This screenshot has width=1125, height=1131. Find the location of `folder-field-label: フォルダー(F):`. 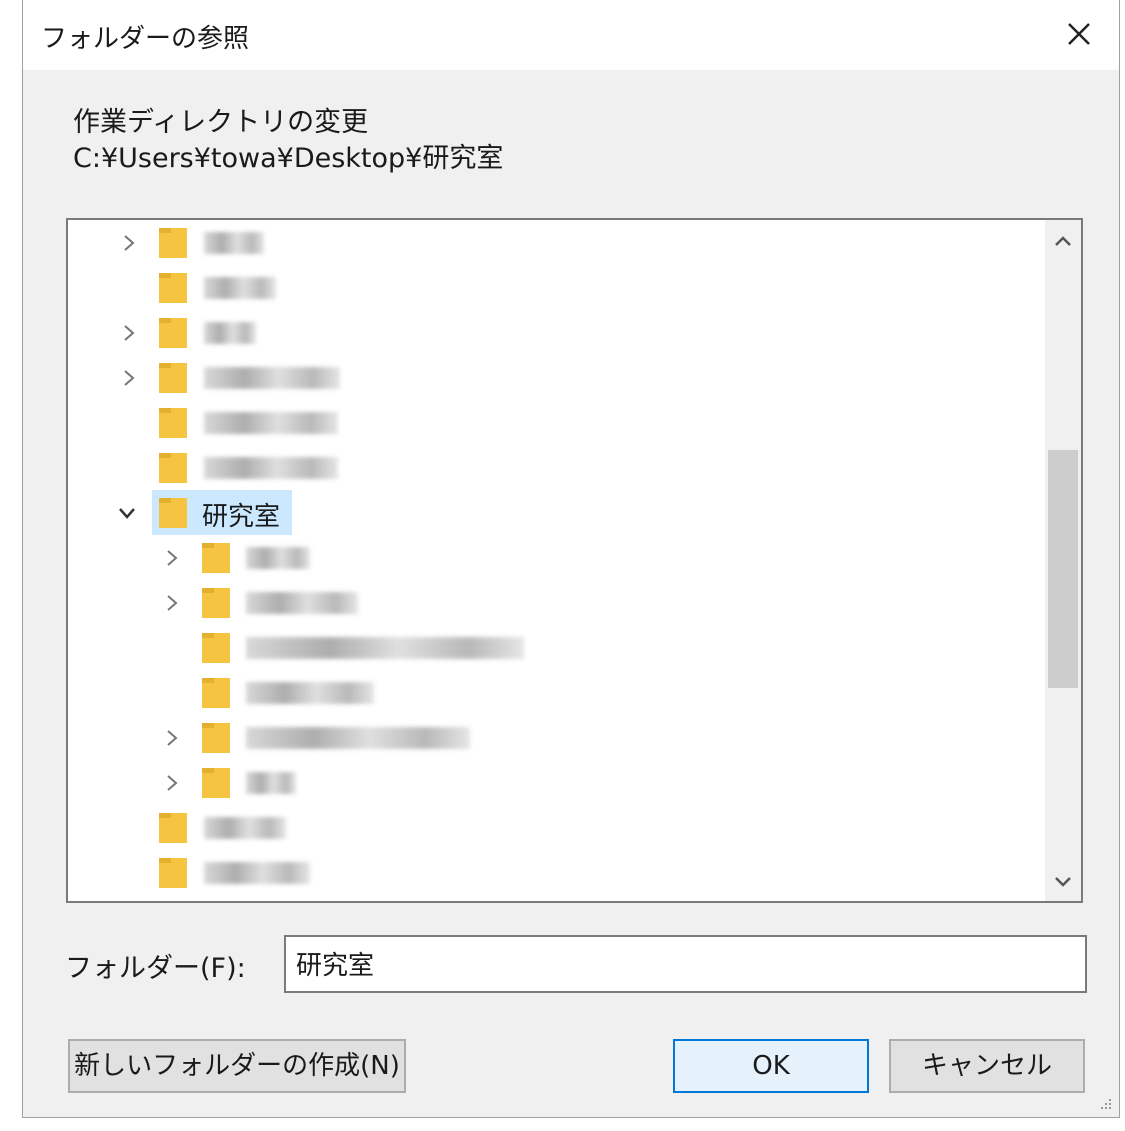

folder-field-label: フォルダー(F): is located at coordinates (155, 968).